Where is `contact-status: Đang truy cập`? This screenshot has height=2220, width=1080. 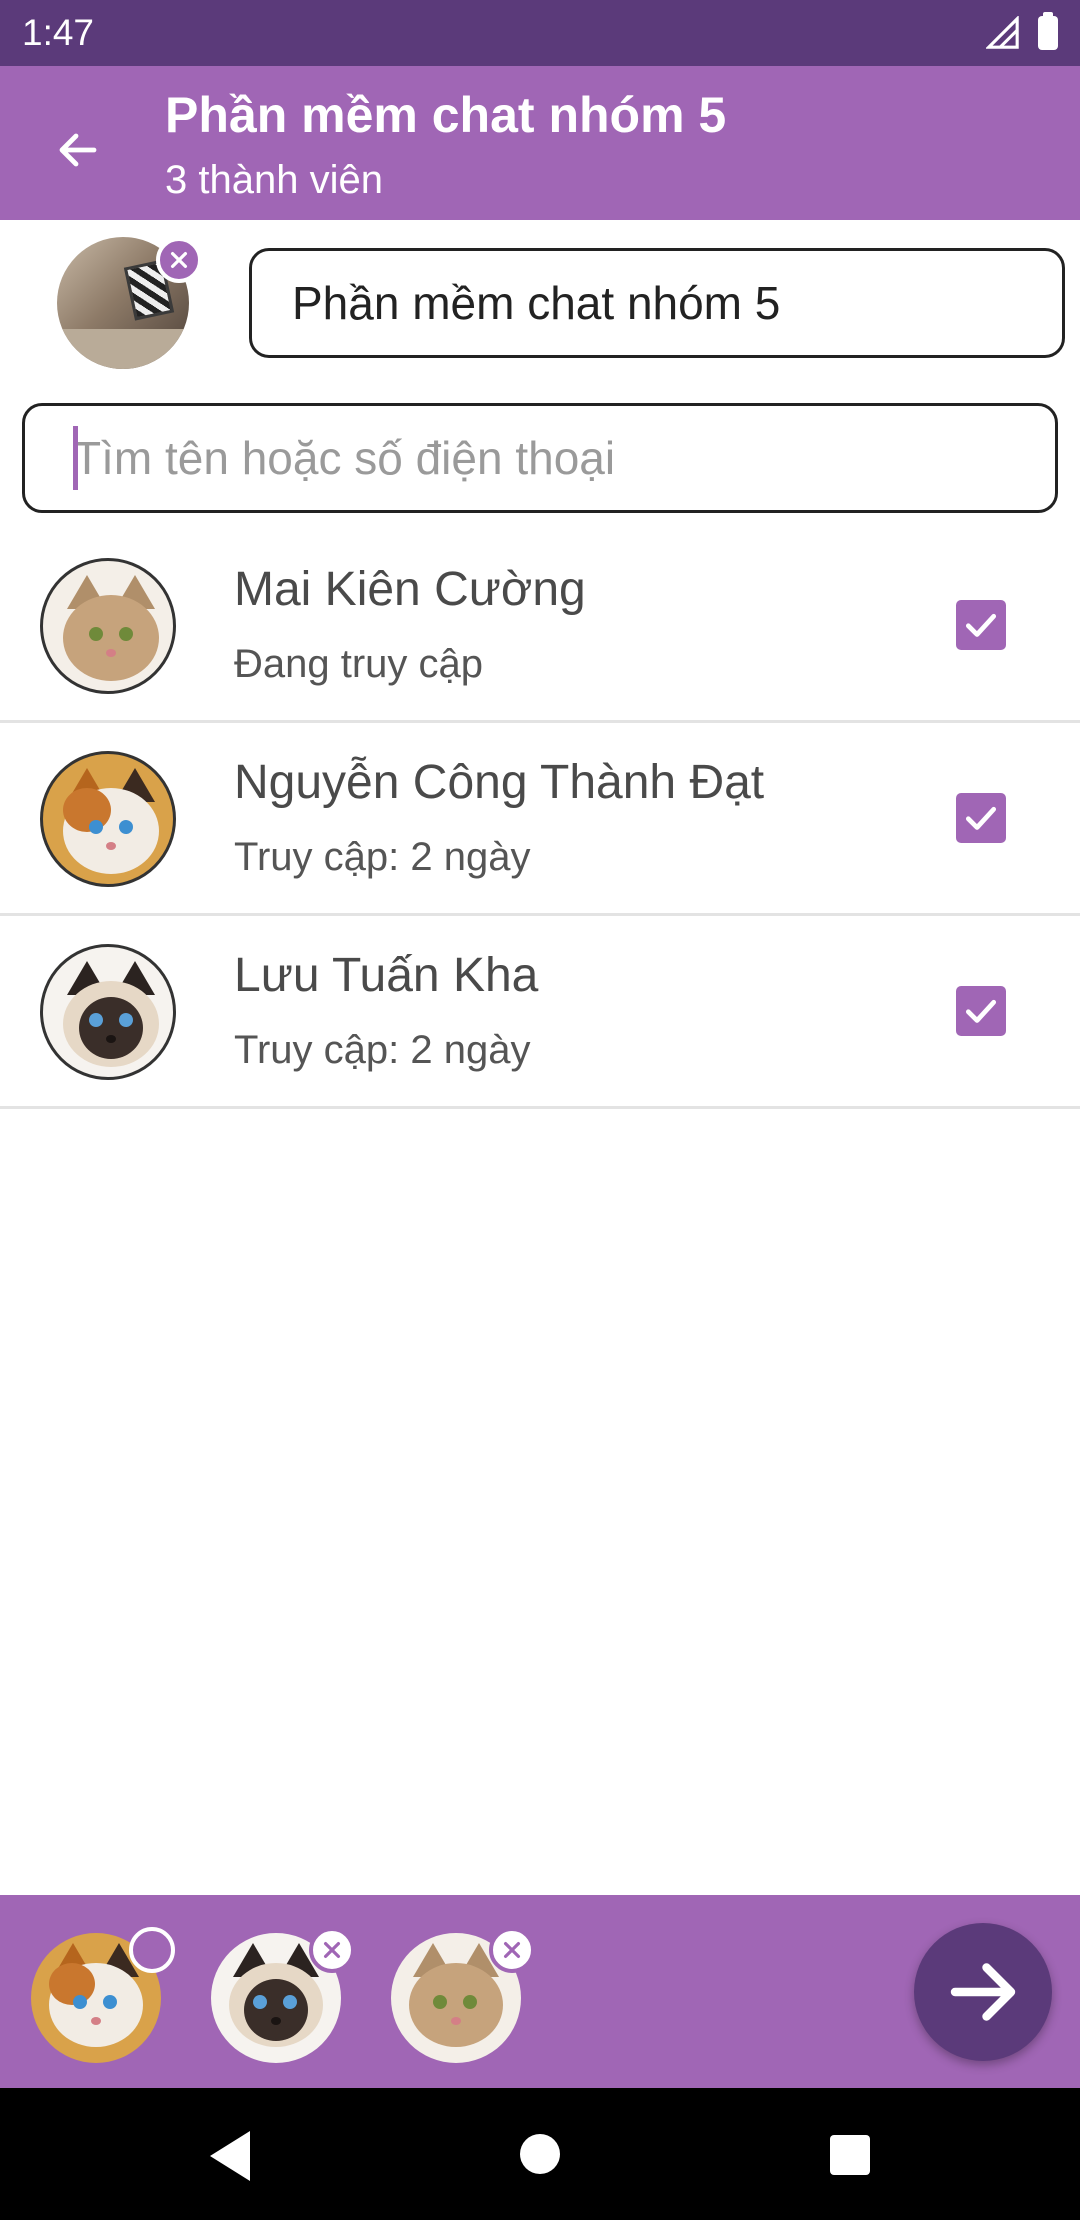
contact-status: Đang truy cập is located at coordinates (359, 664).